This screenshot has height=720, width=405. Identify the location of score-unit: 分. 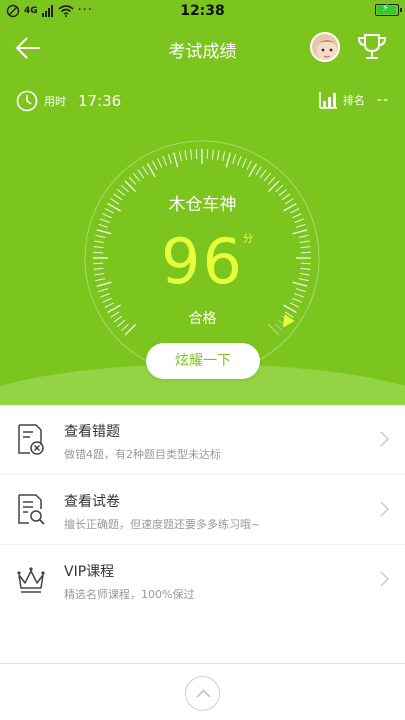
(248, 239).